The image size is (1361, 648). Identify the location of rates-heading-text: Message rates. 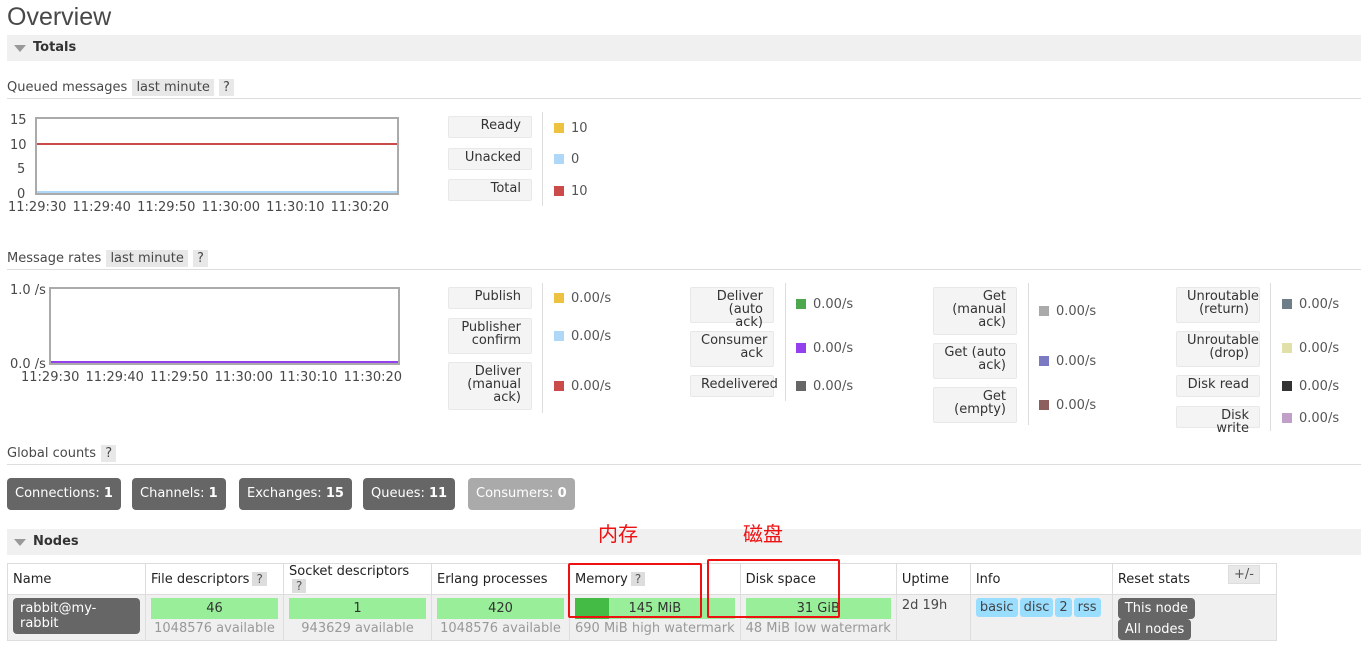
(54, 258).